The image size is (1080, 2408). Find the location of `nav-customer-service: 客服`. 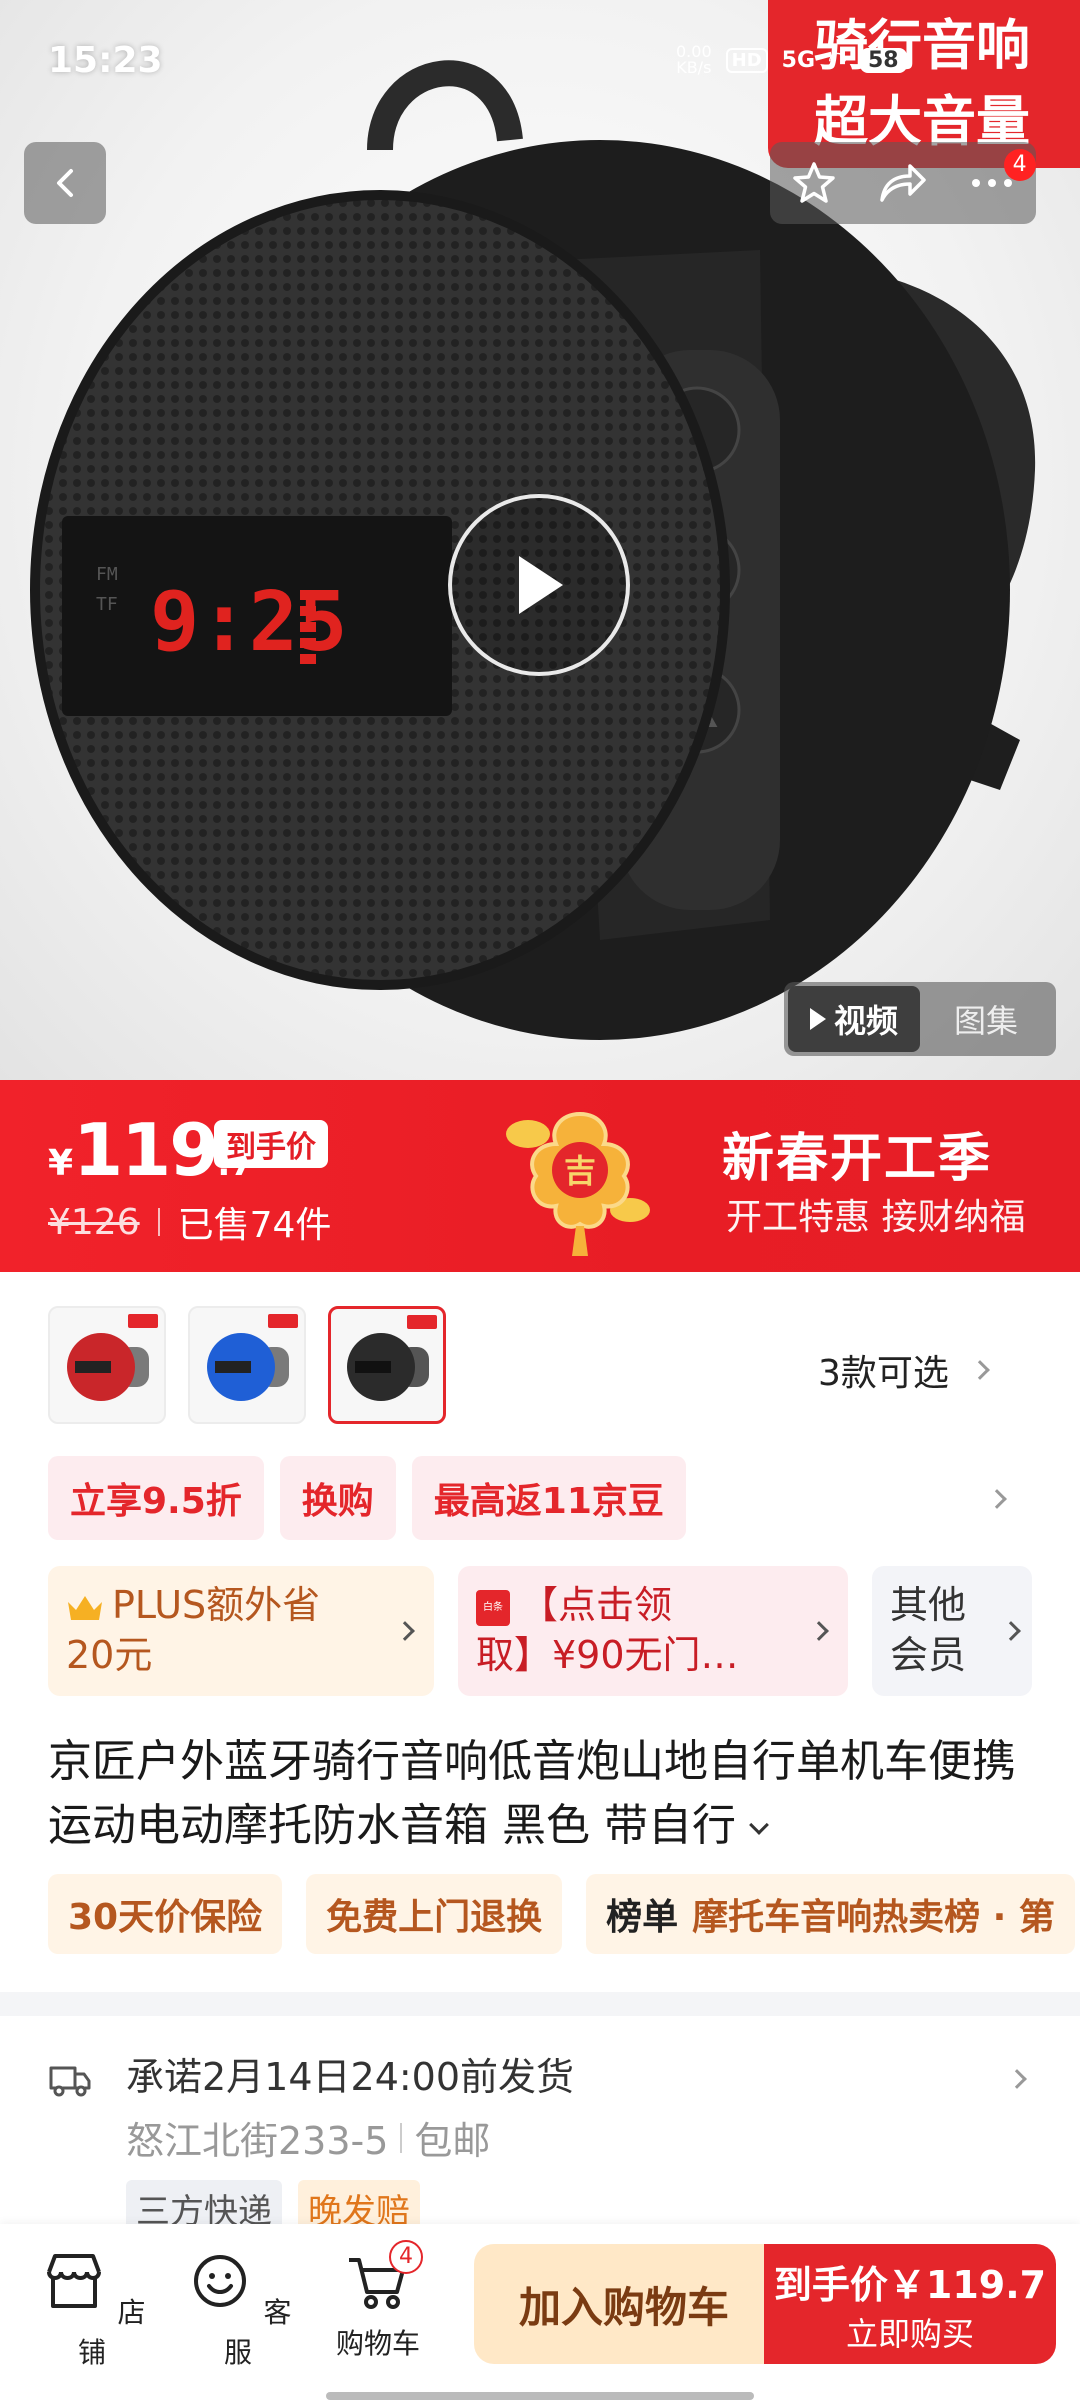

nav-customer-service: 客服 is located at coordinates (238, 2308).